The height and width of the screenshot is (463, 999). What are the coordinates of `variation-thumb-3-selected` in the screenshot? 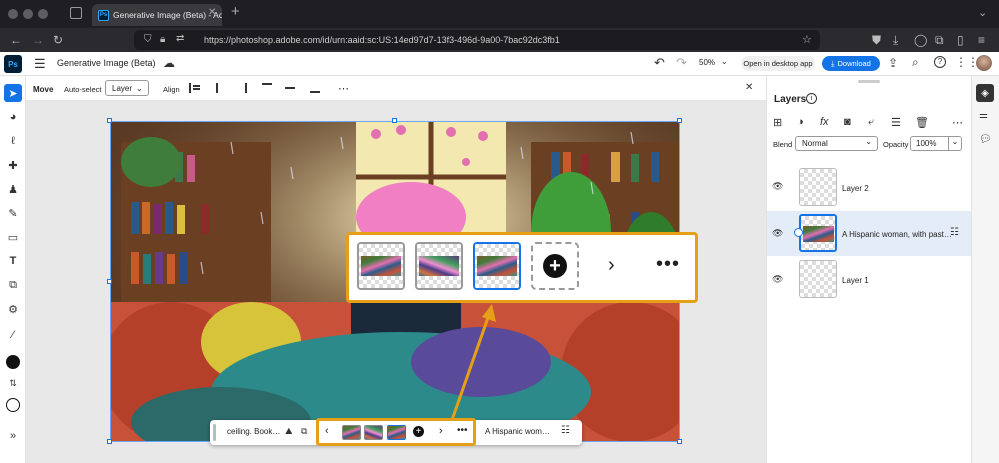 It's located at (497, 266).